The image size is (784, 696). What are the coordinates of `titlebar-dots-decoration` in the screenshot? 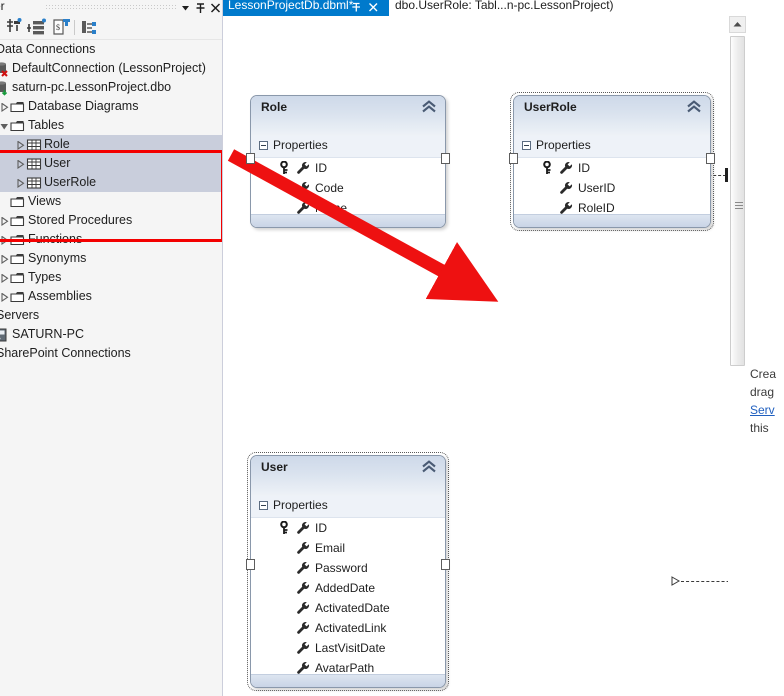 It's located at (111, 6).